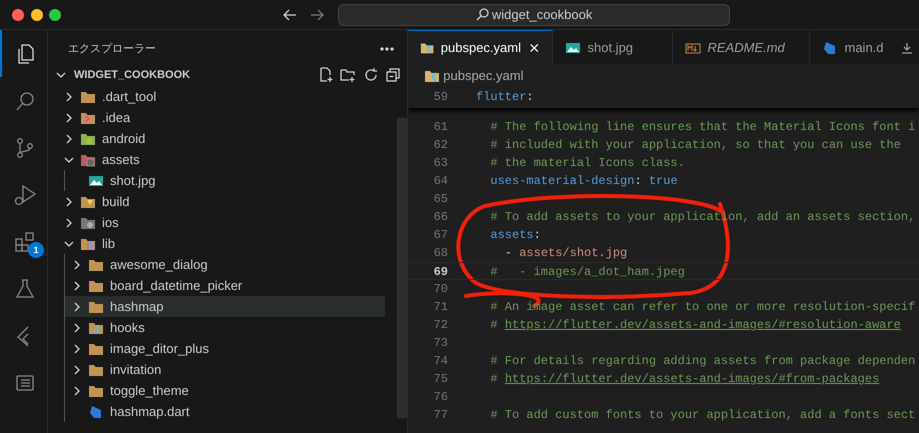 This screenshot has width=919, height=433. What do you see at coordinates (440, 343) in the screenshot?
I see `line-number: 73` at bounding box center [440, 343].